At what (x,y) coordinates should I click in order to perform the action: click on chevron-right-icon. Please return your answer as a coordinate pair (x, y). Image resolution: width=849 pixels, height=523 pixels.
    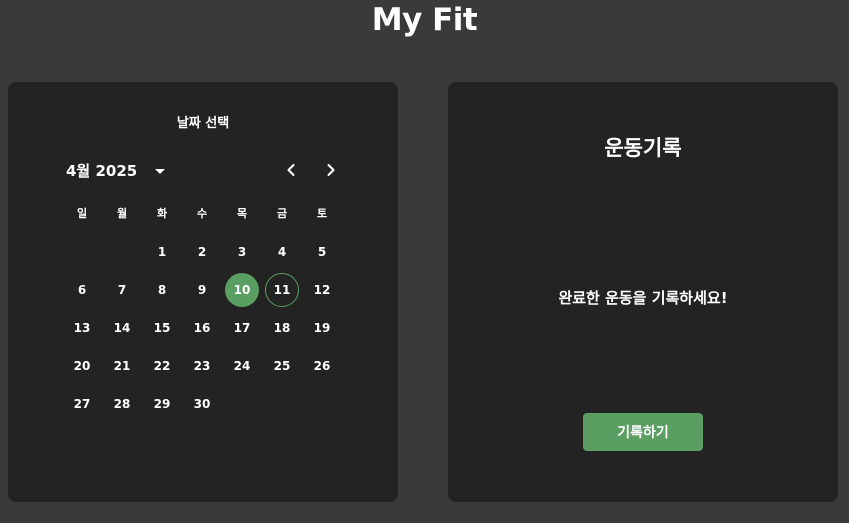
    Looking at the image, I should click on (331, 170).